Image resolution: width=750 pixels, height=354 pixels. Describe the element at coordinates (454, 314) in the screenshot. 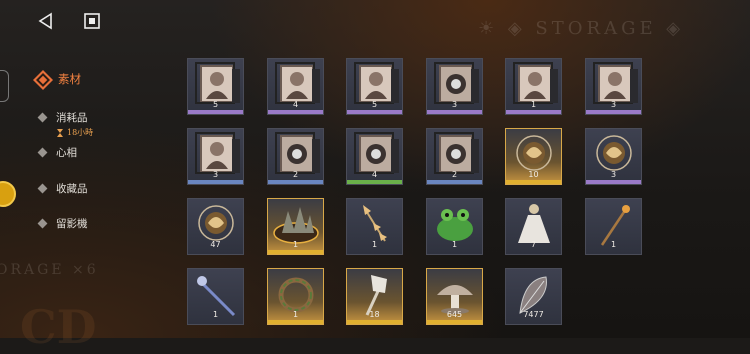

I see `item-count: 645` at that location.